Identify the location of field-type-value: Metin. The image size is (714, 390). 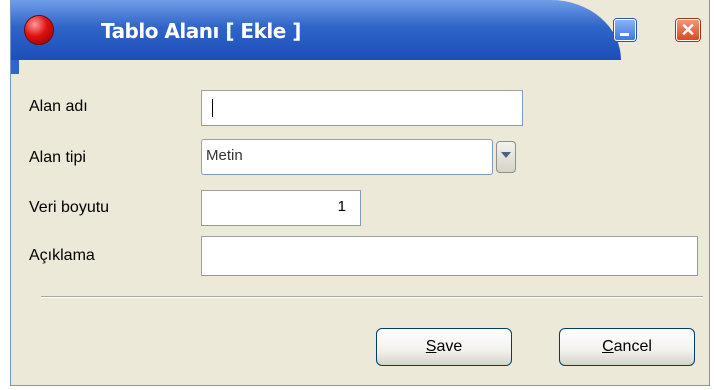
(224, 155).